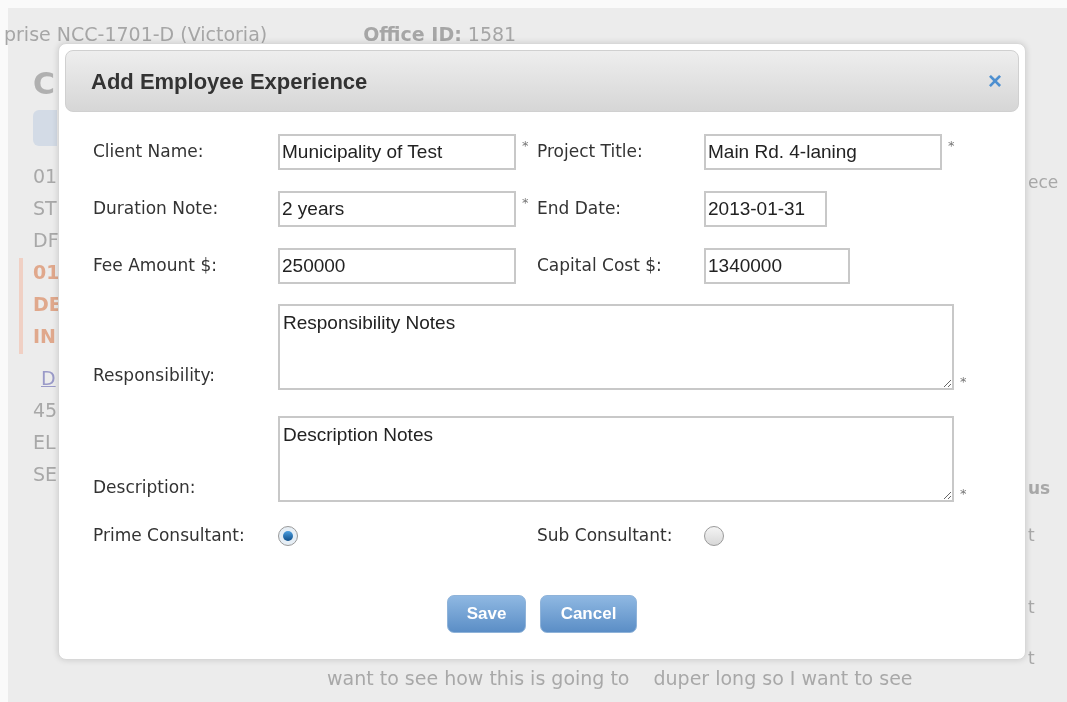 This screenshot has height=702, width=1067. I want to click on faded-text: ece, so click(1043, 182).